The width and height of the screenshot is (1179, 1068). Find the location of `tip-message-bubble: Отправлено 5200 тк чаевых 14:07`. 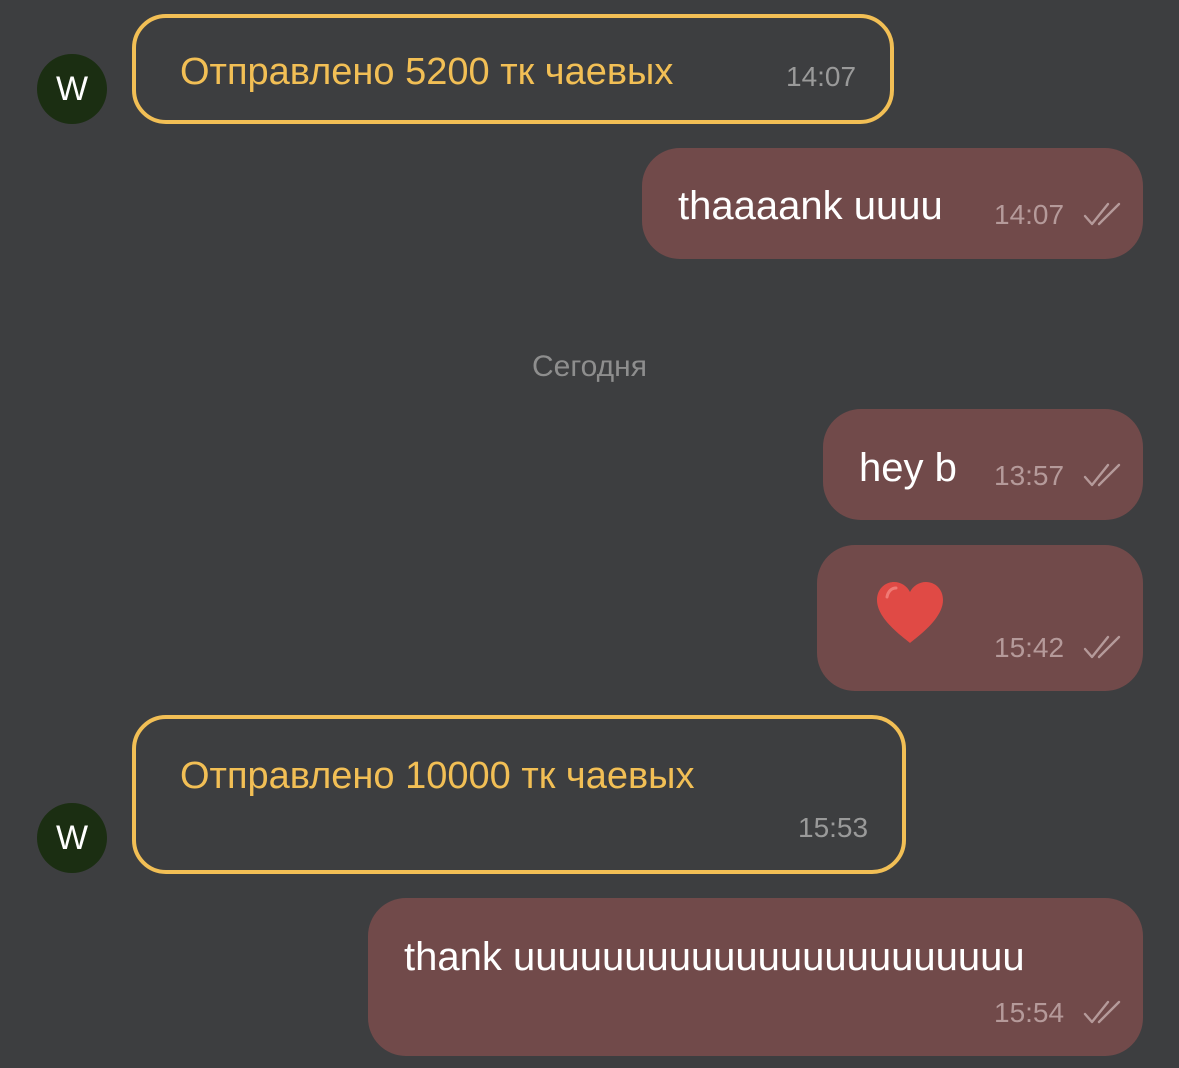

tip-message-bubble: Отправлено 5200 тк чаевых 14:07 is located at coordinates (513, 69).